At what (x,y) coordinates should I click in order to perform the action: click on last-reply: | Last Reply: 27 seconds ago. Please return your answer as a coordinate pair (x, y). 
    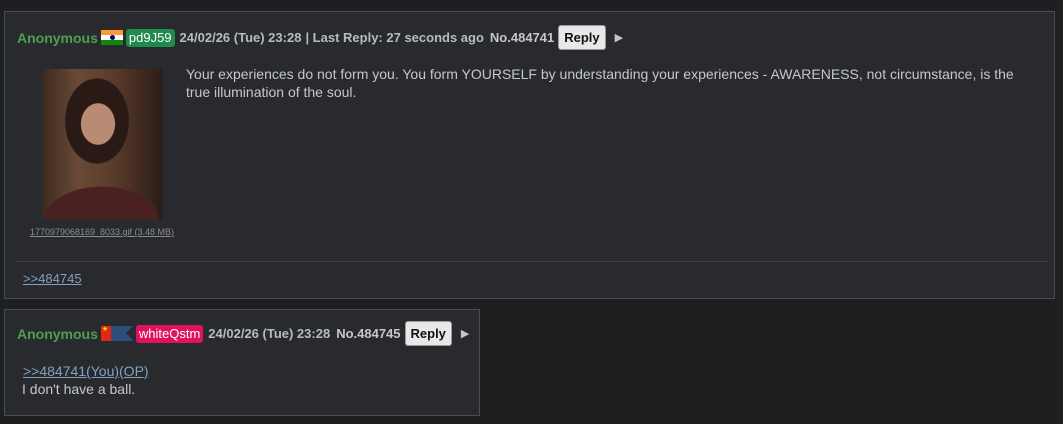
    Looking at the image, I should click on (394, 37).